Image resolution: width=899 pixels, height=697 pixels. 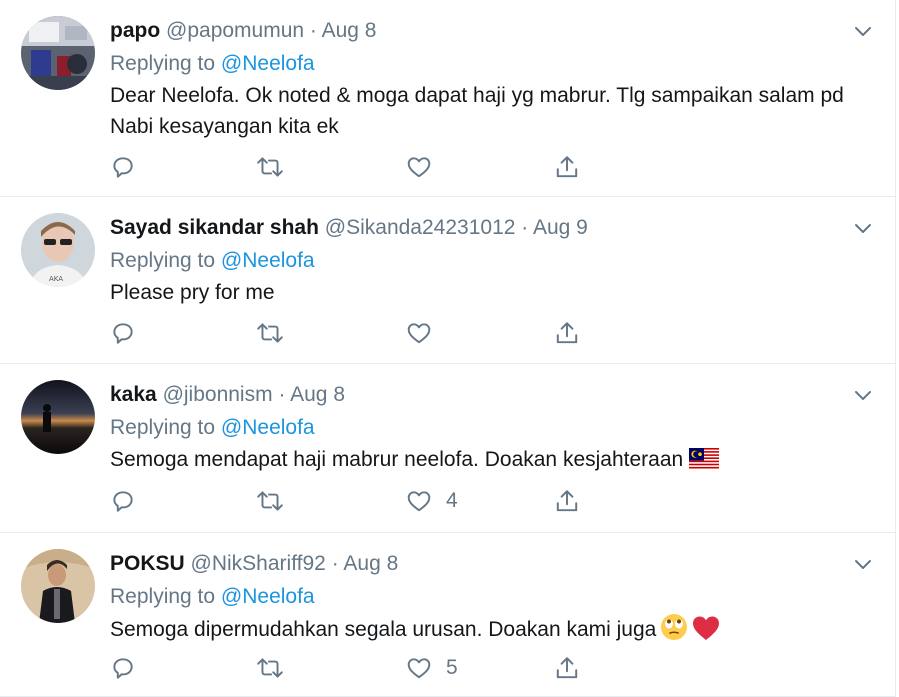 What do you see at coordinates (258, 563) in the screenshot?
I see `user-handle: @NikShariff92` at bounding box center [258, 563].